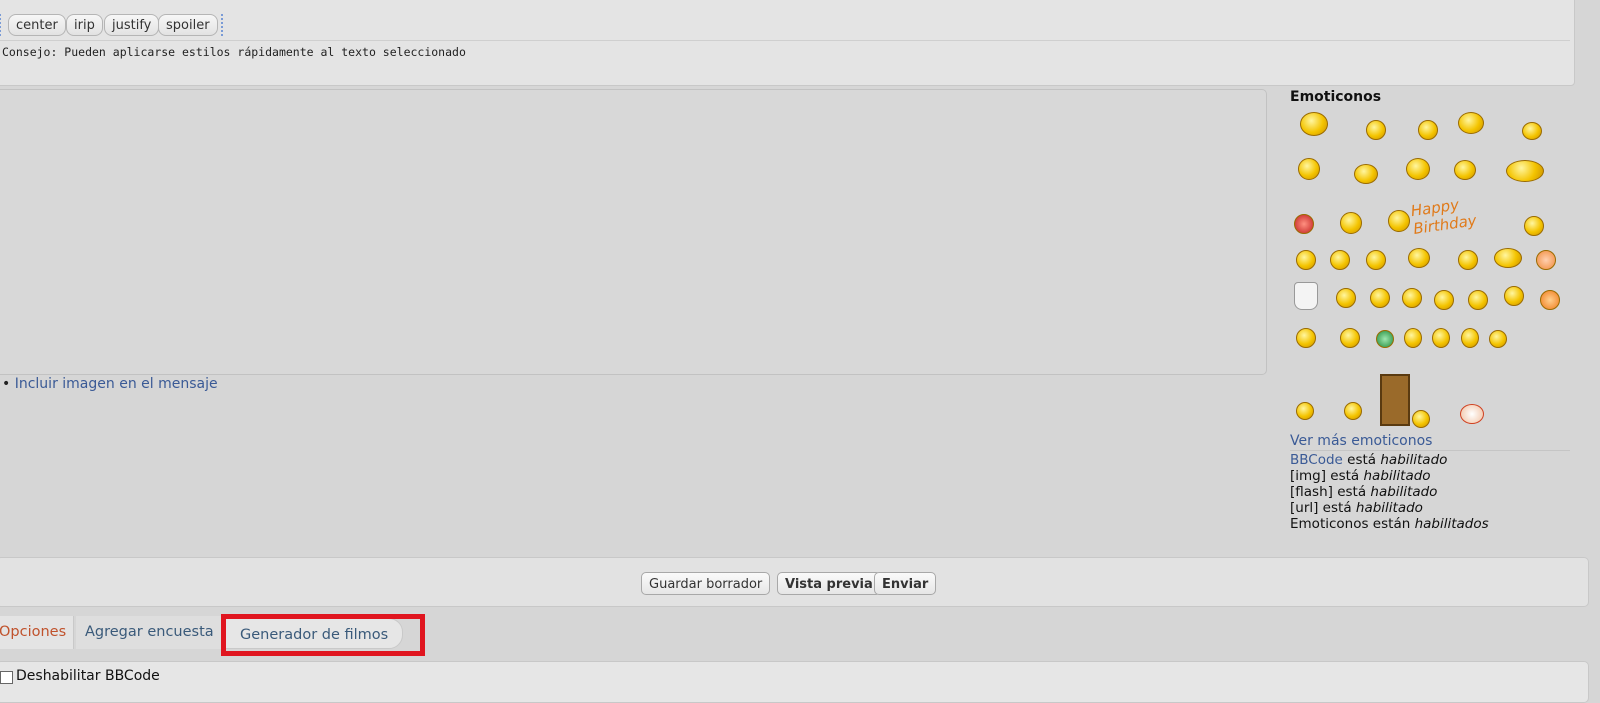 The height and width of the screenshot is (703, 1600). What do you see at coordinates (1550, 300) in the screenshot?
I see `smiley-dizzy-icon` at bounding box center [1550, 300].